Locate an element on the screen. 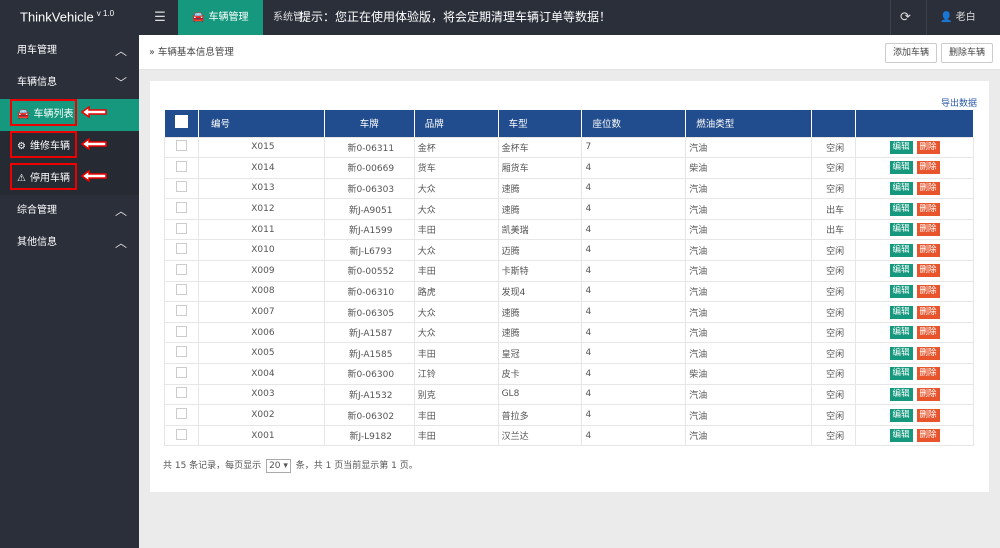 The height and width of the screenshot is (548, 1000). tab-vehicle-management: 🚘 车辆管理 is located at coordinates (220, 17).